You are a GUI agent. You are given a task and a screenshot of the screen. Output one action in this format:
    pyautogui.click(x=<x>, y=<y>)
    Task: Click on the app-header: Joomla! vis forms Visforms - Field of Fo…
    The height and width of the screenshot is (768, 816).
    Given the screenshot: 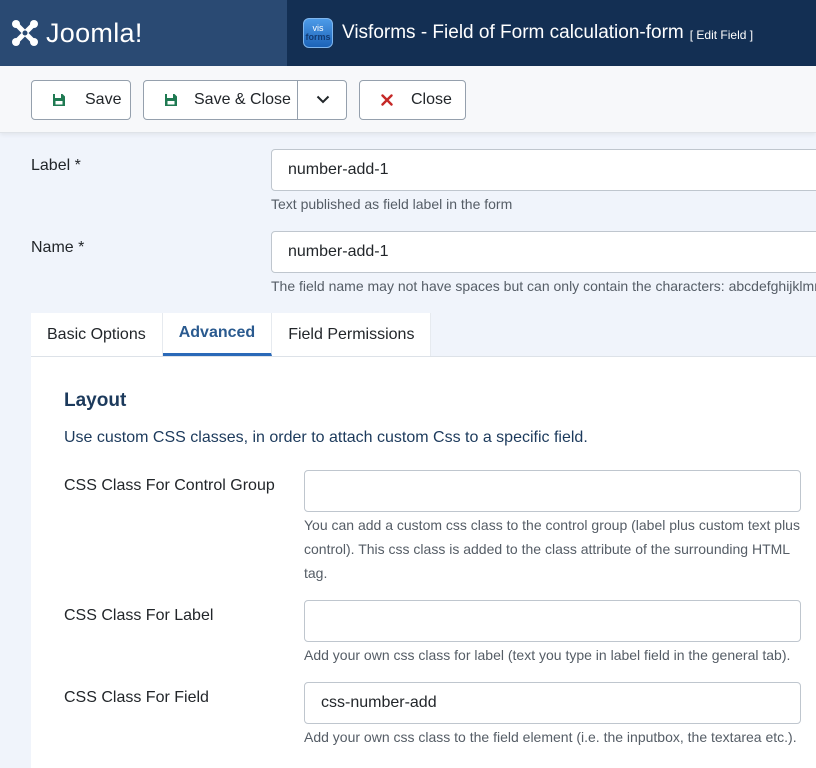 What is the action you would take?
    pyautogui.click(x=408, y=33)
    